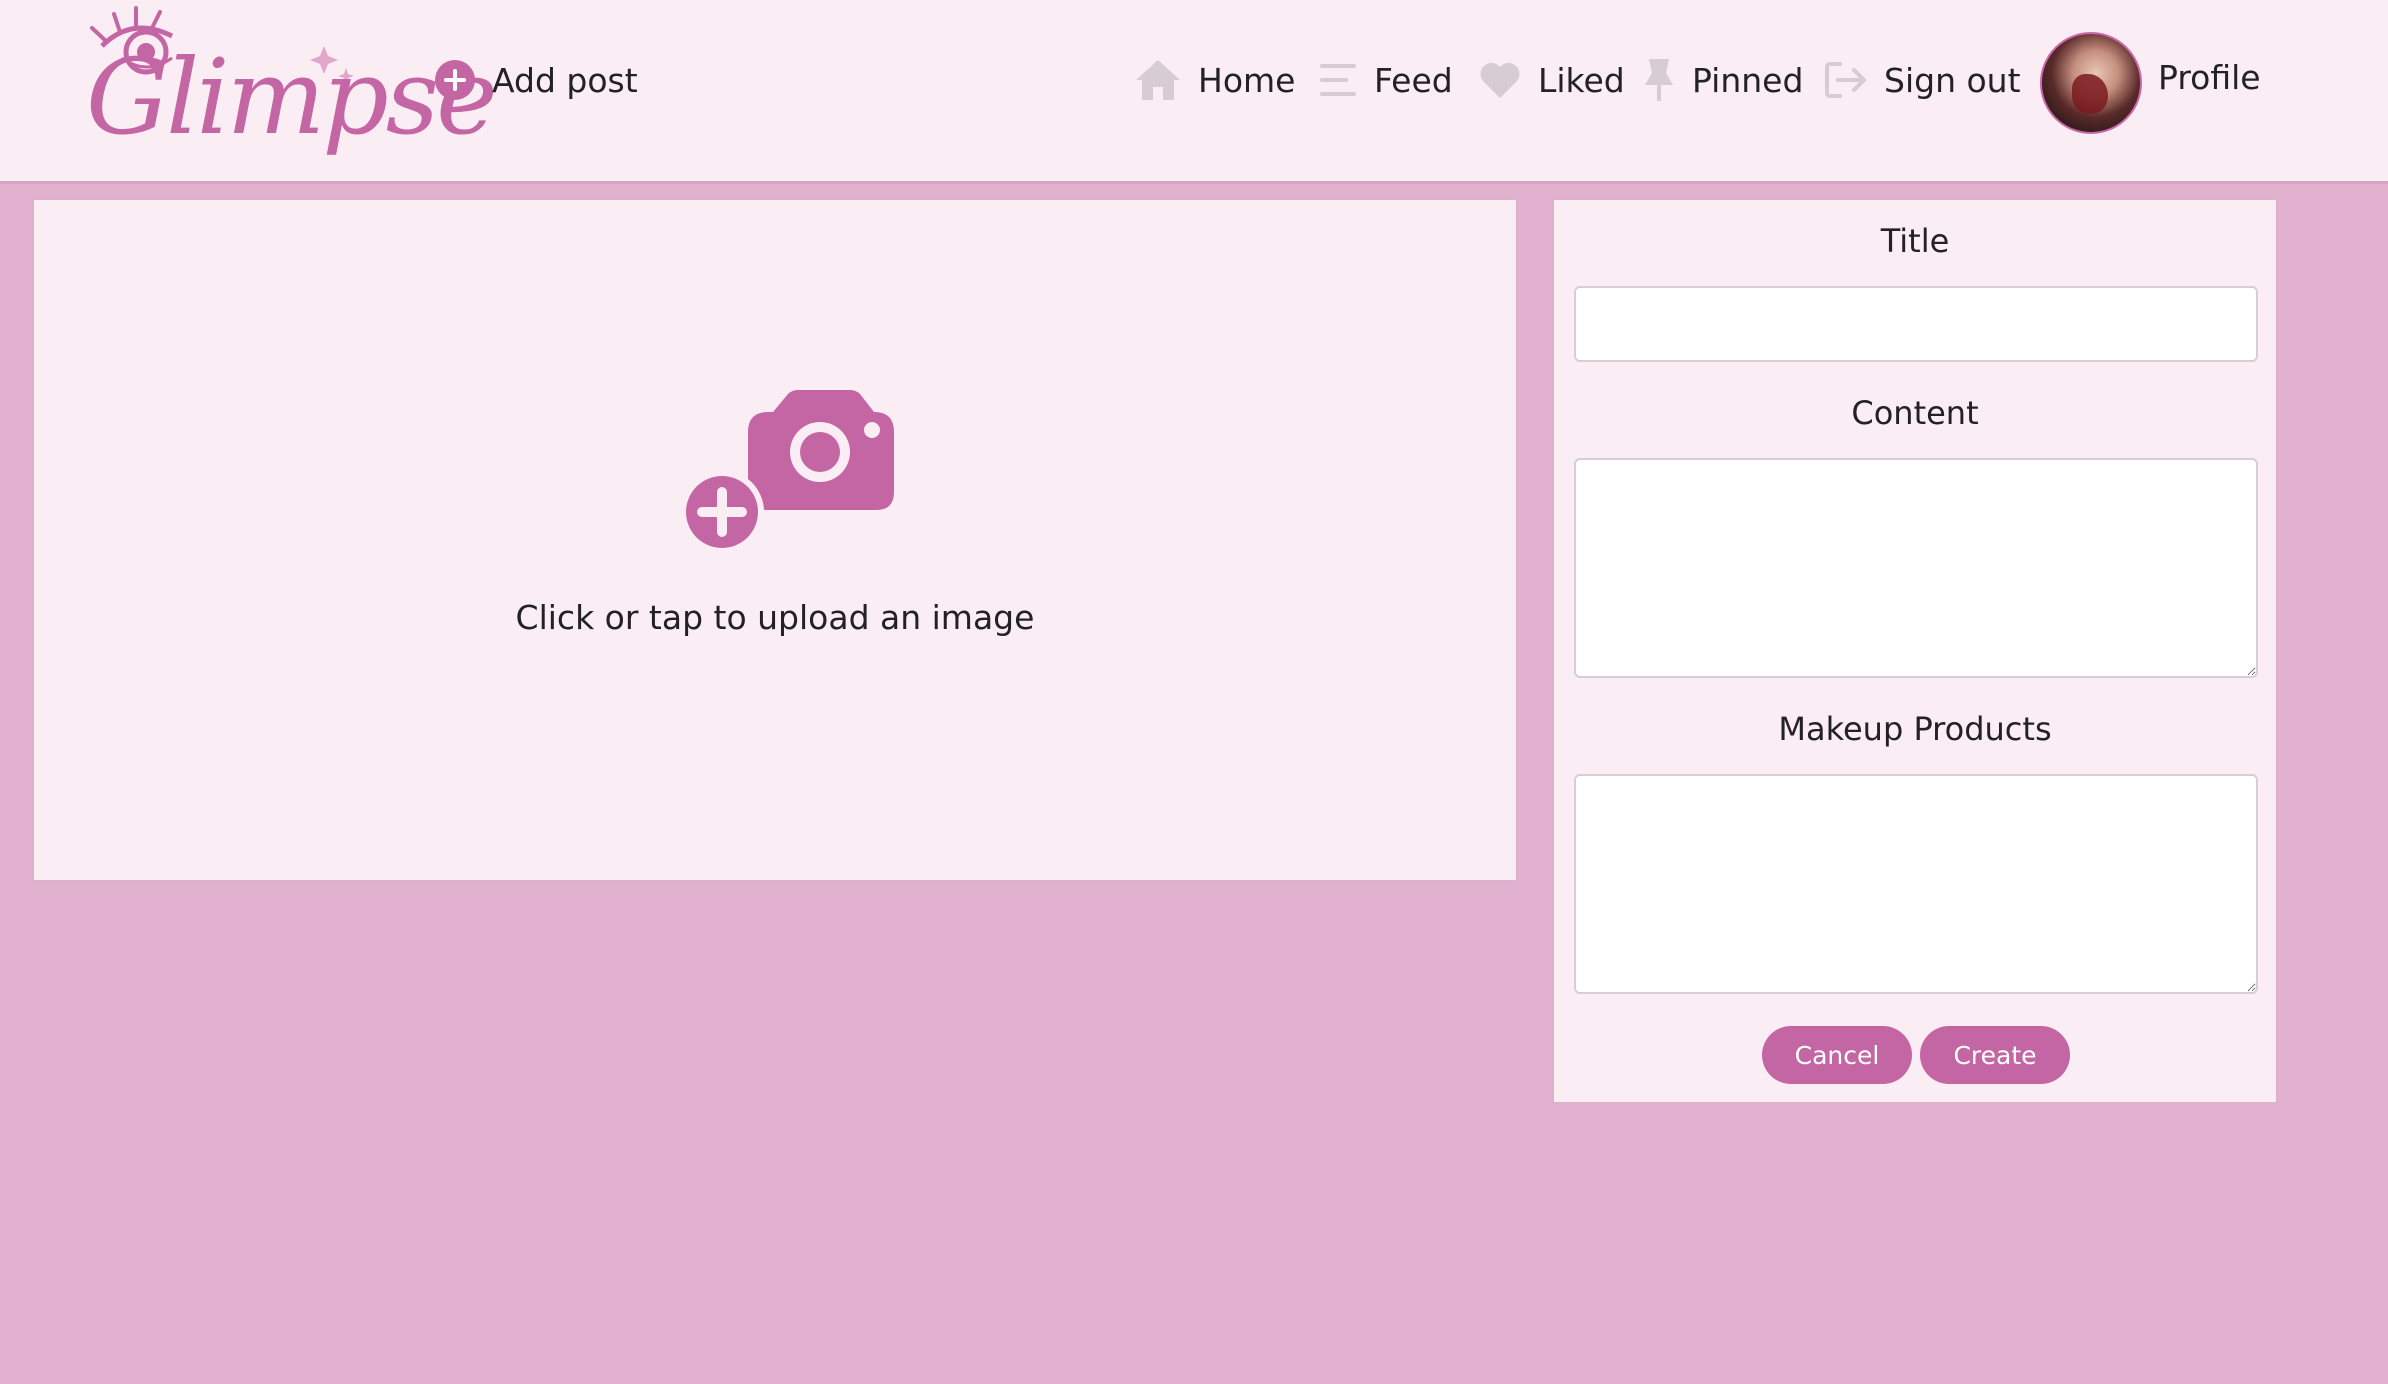 This screenshot has height=1384, width=2388. I want to click on feed-icon, so click(1338, 80).